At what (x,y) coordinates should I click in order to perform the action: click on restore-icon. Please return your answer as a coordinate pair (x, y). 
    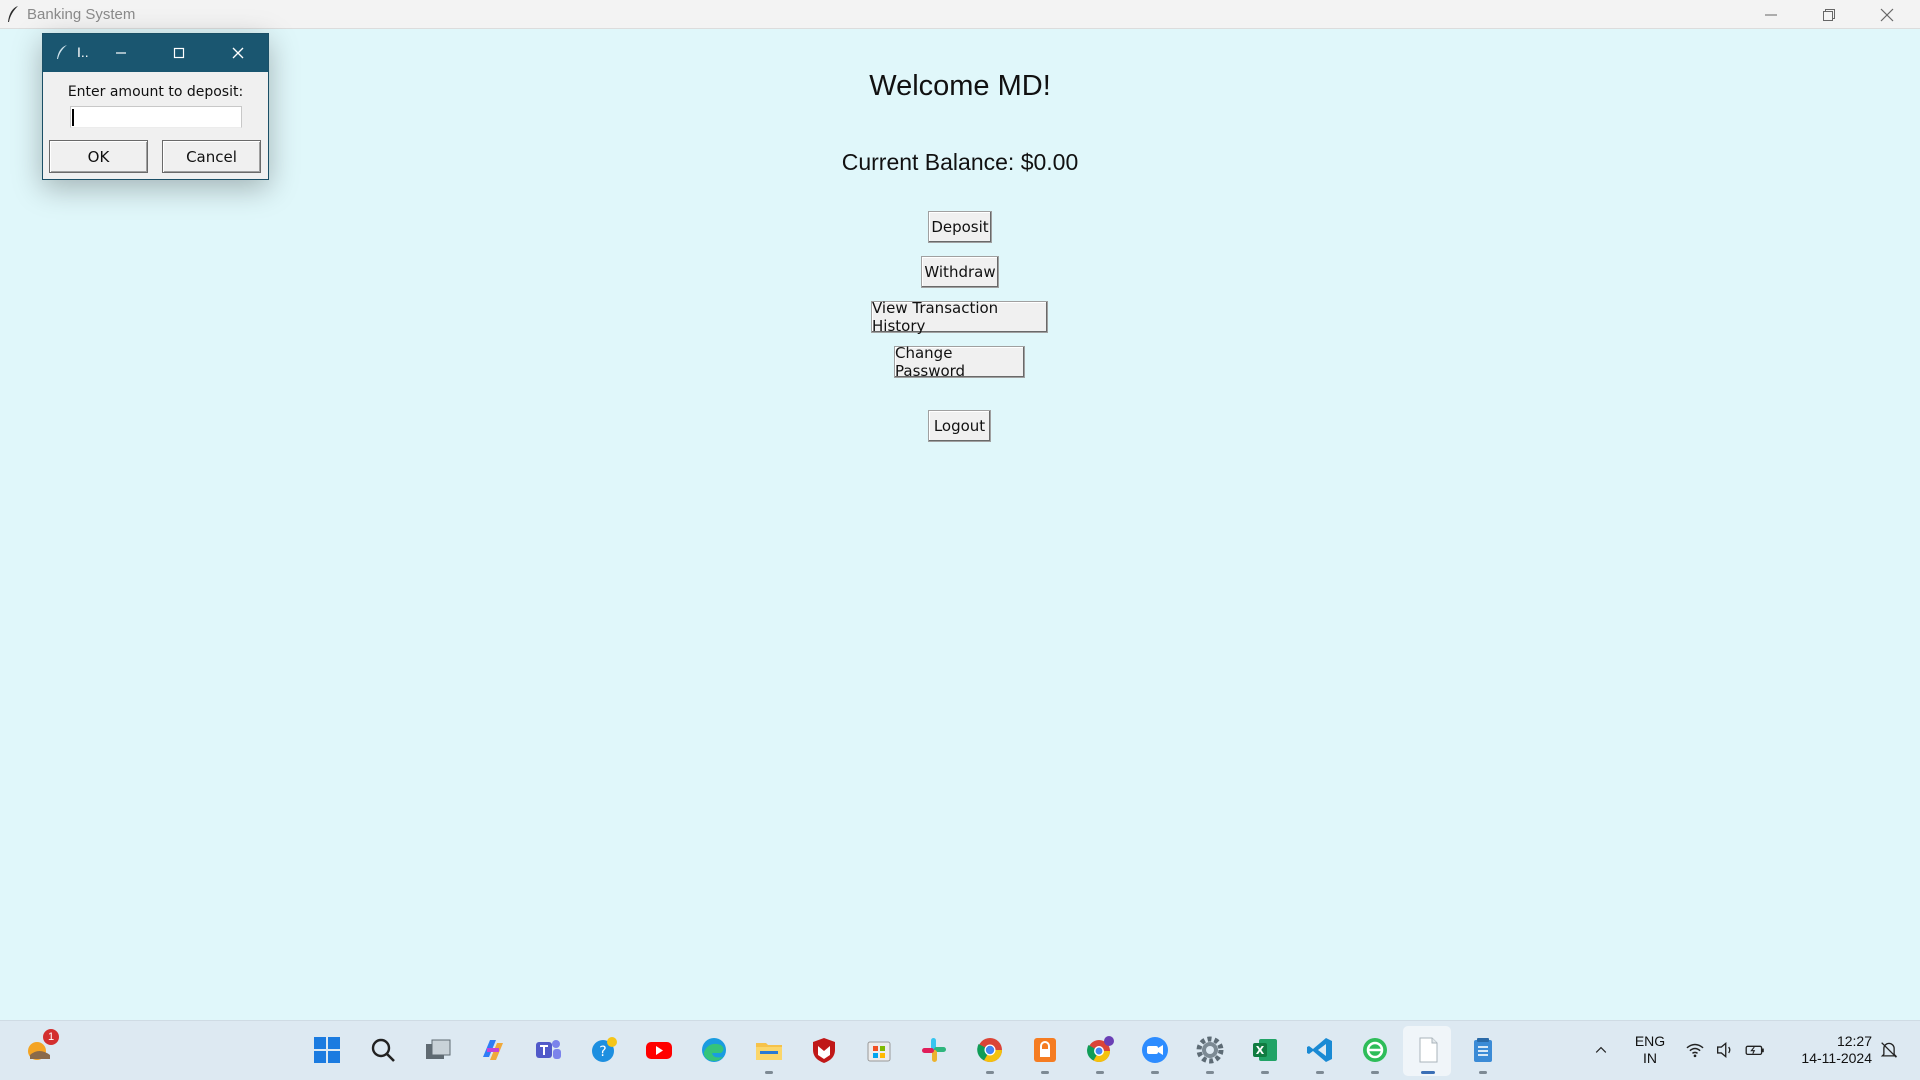
    Looking at the image, I should click on (1829, 14).